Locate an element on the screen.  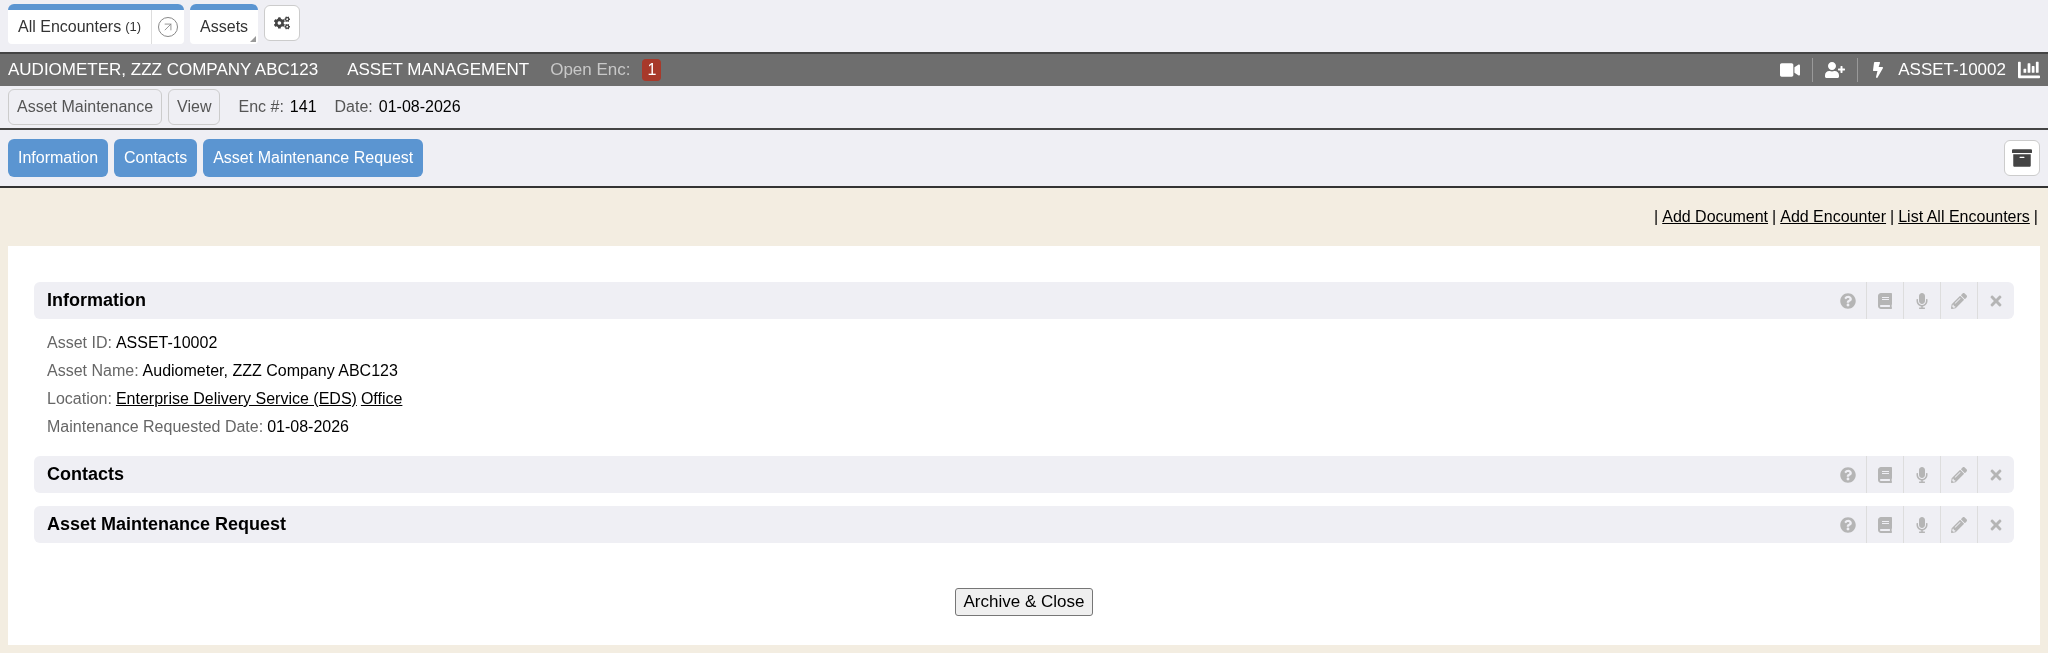
archive-close-button: Archive & Close is located at coordinates (1024, 602).